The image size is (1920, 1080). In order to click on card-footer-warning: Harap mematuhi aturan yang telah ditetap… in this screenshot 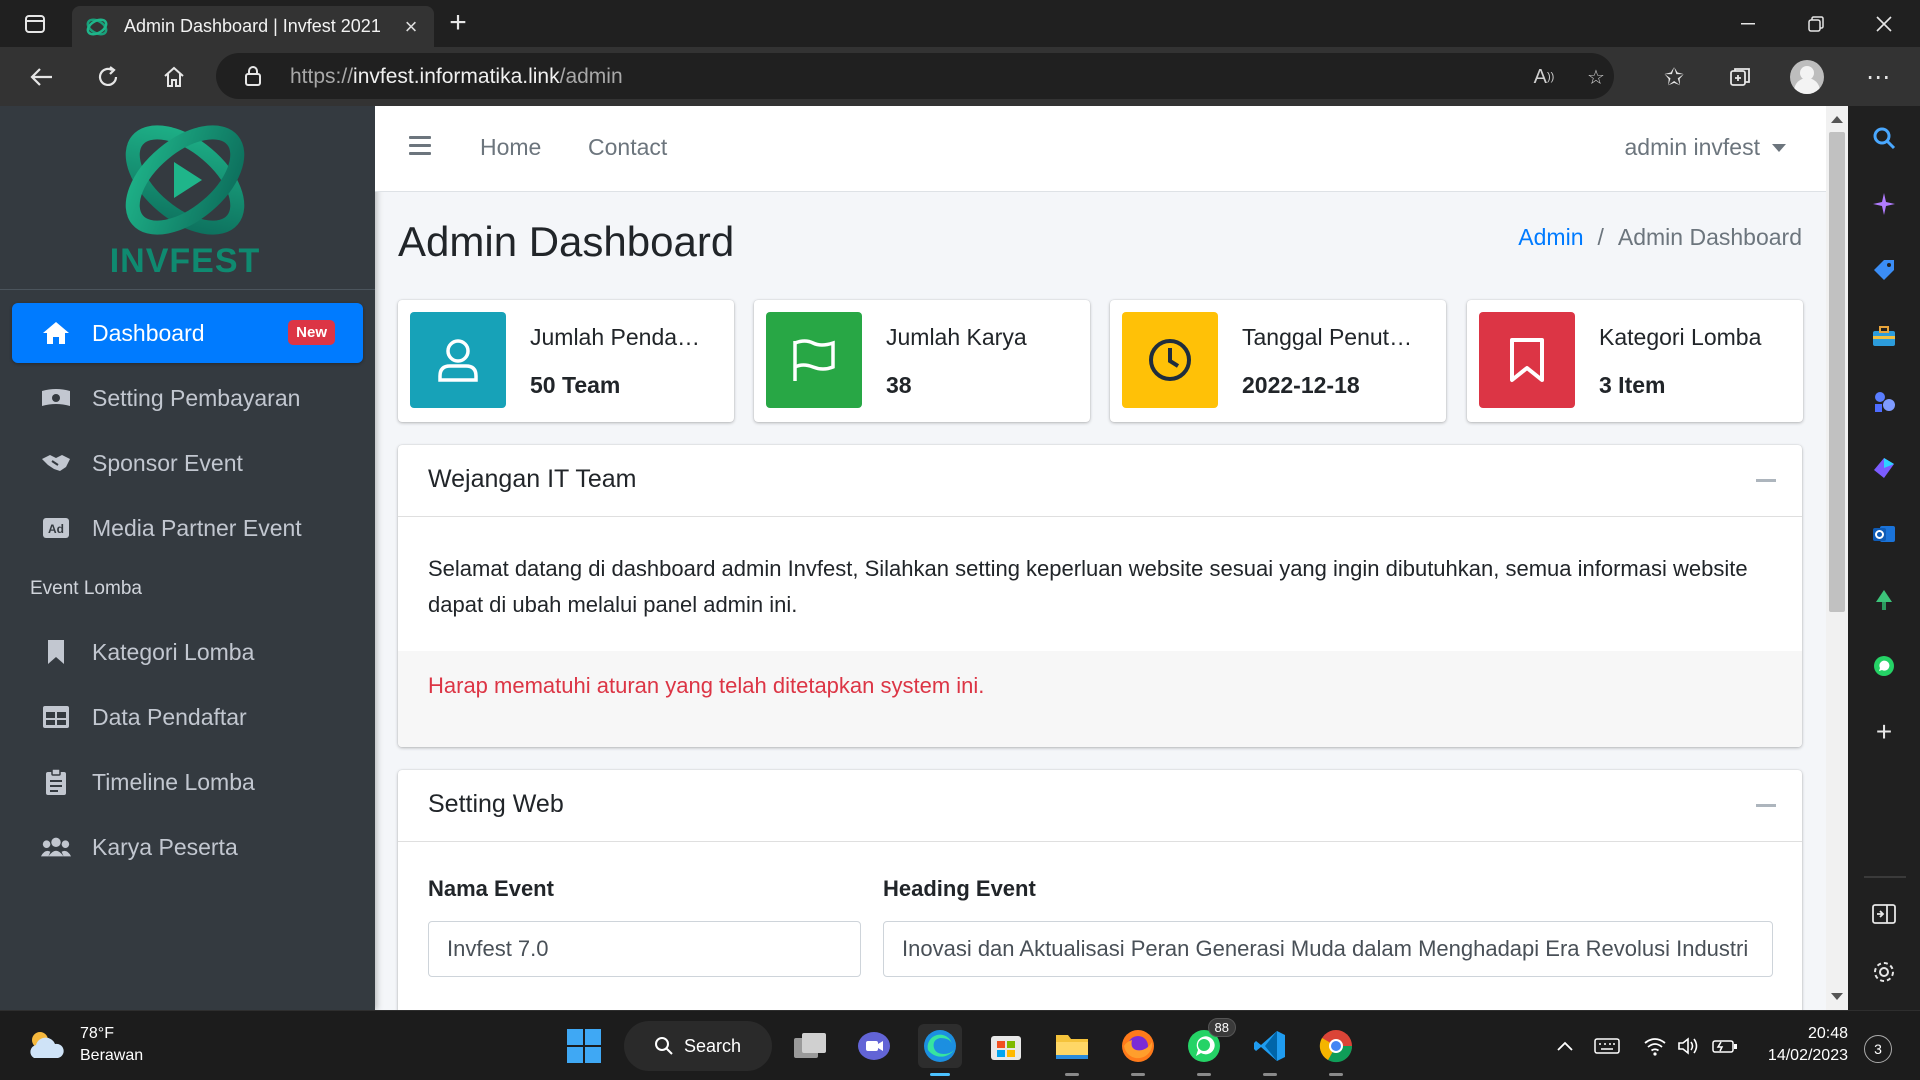, I will do `click(1100, 699)`.